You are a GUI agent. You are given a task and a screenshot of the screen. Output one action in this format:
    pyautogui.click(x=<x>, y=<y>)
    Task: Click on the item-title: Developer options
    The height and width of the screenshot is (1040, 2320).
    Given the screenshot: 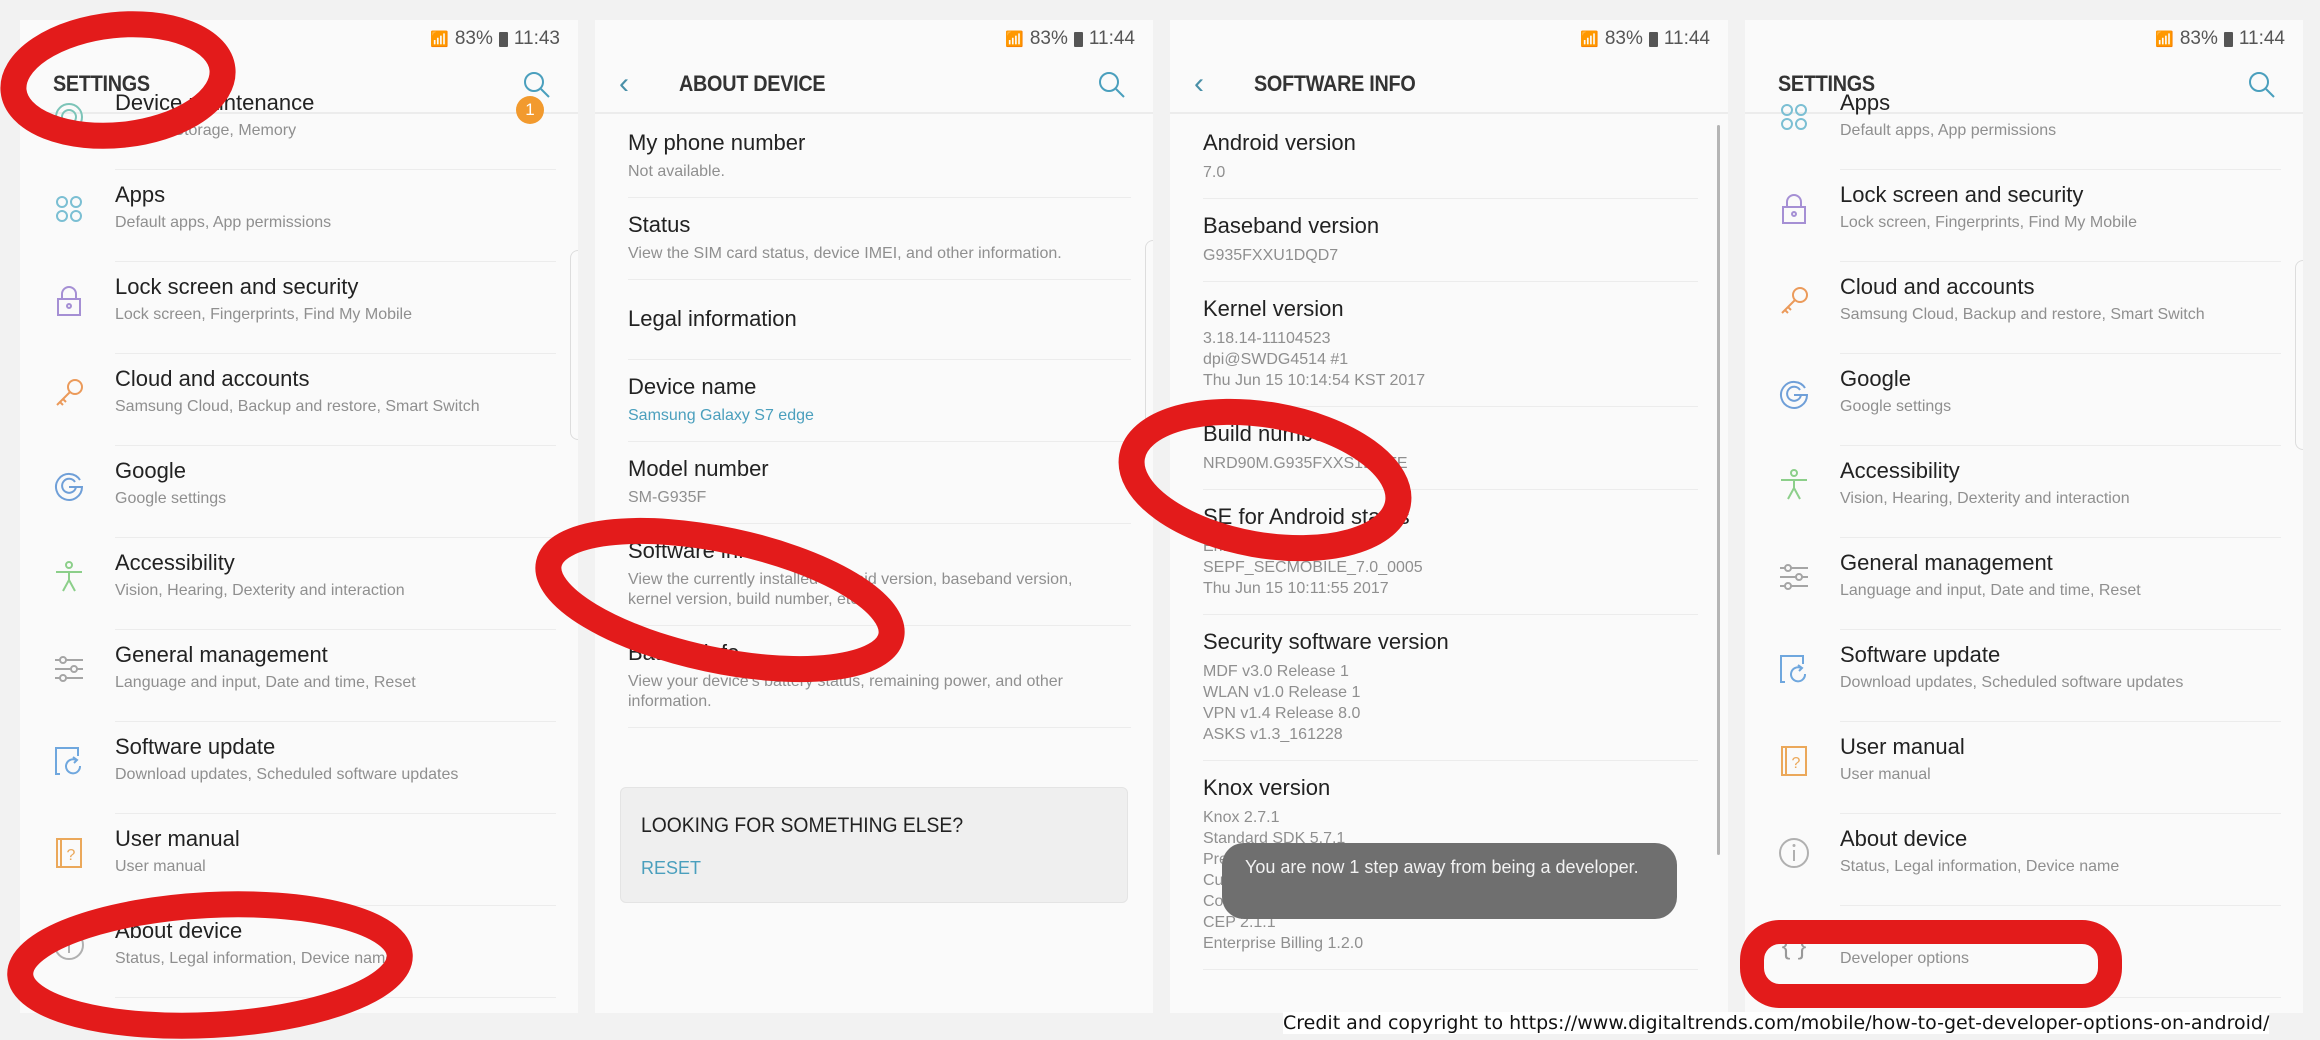 What is the action you would take?
    pyautogui.click(x=1929, y=930)
    